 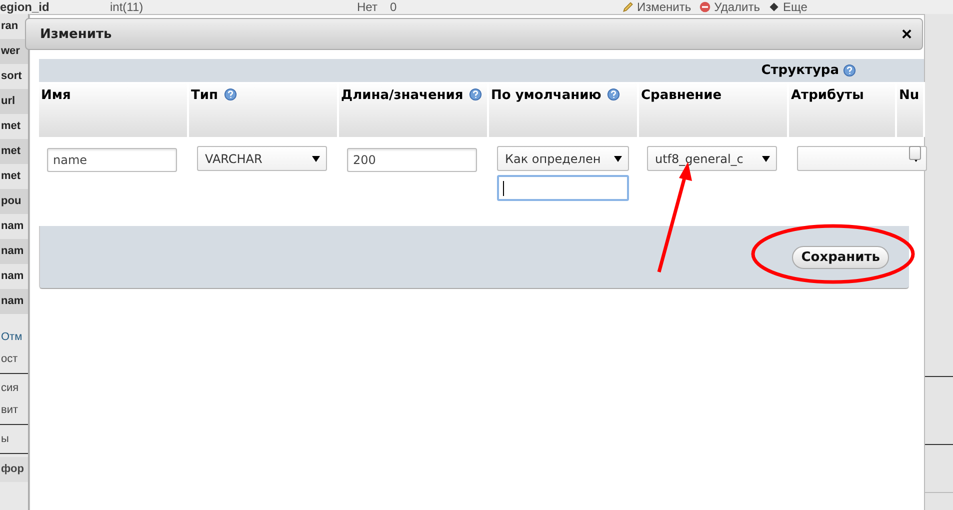 What do you see at coordinates (915, 153) in the screenshot?
I see `checkbox` at bounding box center [915, 153].